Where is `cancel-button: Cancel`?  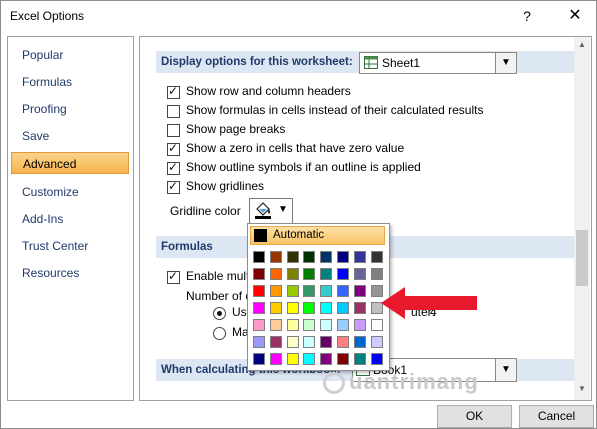
cancel-button: Cancel is located at coordinates (556, 416).